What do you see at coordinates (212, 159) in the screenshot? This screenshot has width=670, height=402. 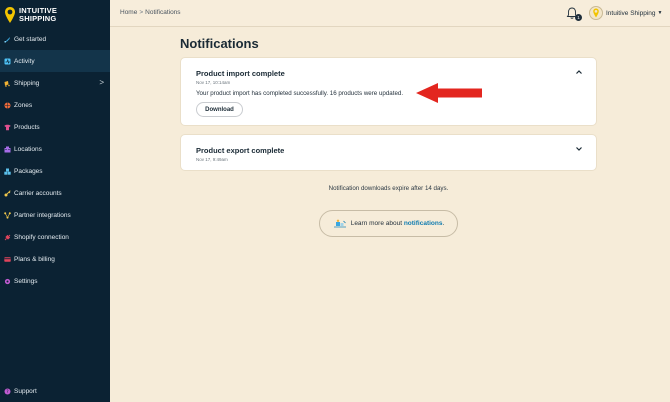 I see `notification-date: Nov 17, 9:49am` at bounding box center [212, 159].